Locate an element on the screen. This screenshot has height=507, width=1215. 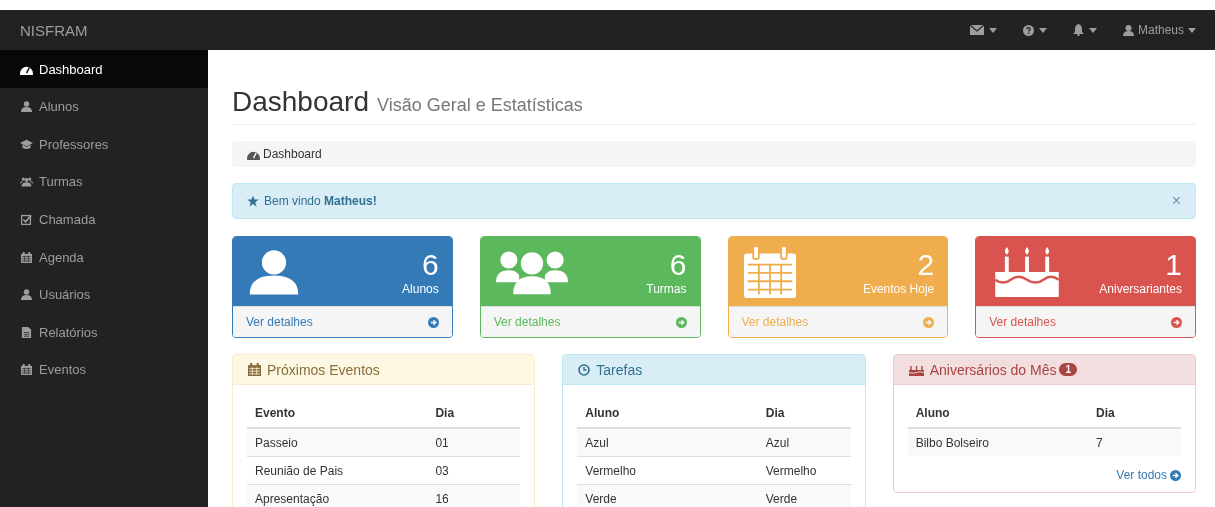
page-subtitle: Visão Geral e Estatísticas is located at coordinates (480, 105).